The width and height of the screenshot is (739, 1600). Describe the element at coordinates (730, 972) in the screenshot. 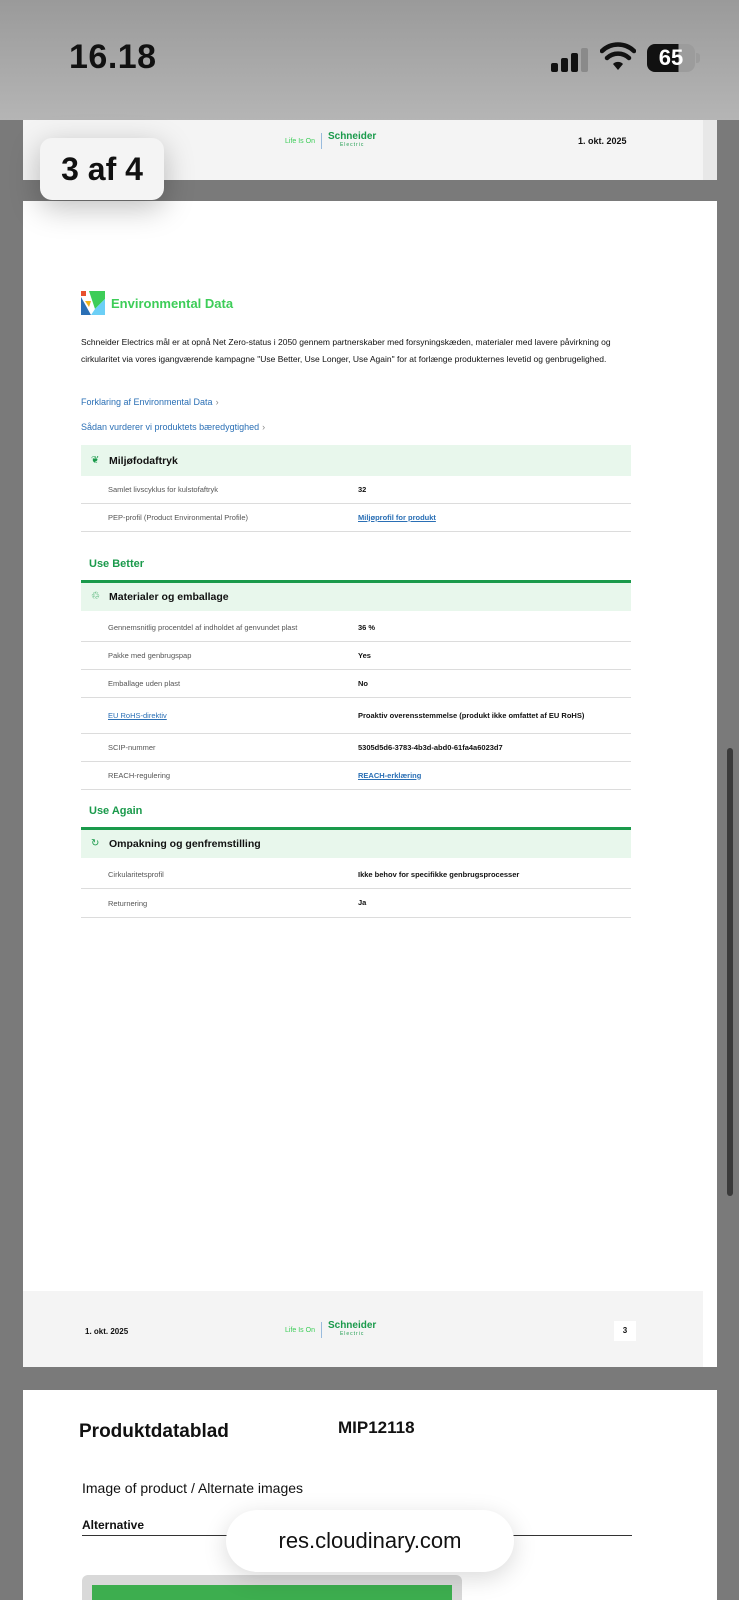

I see `scrollbar` at that location.